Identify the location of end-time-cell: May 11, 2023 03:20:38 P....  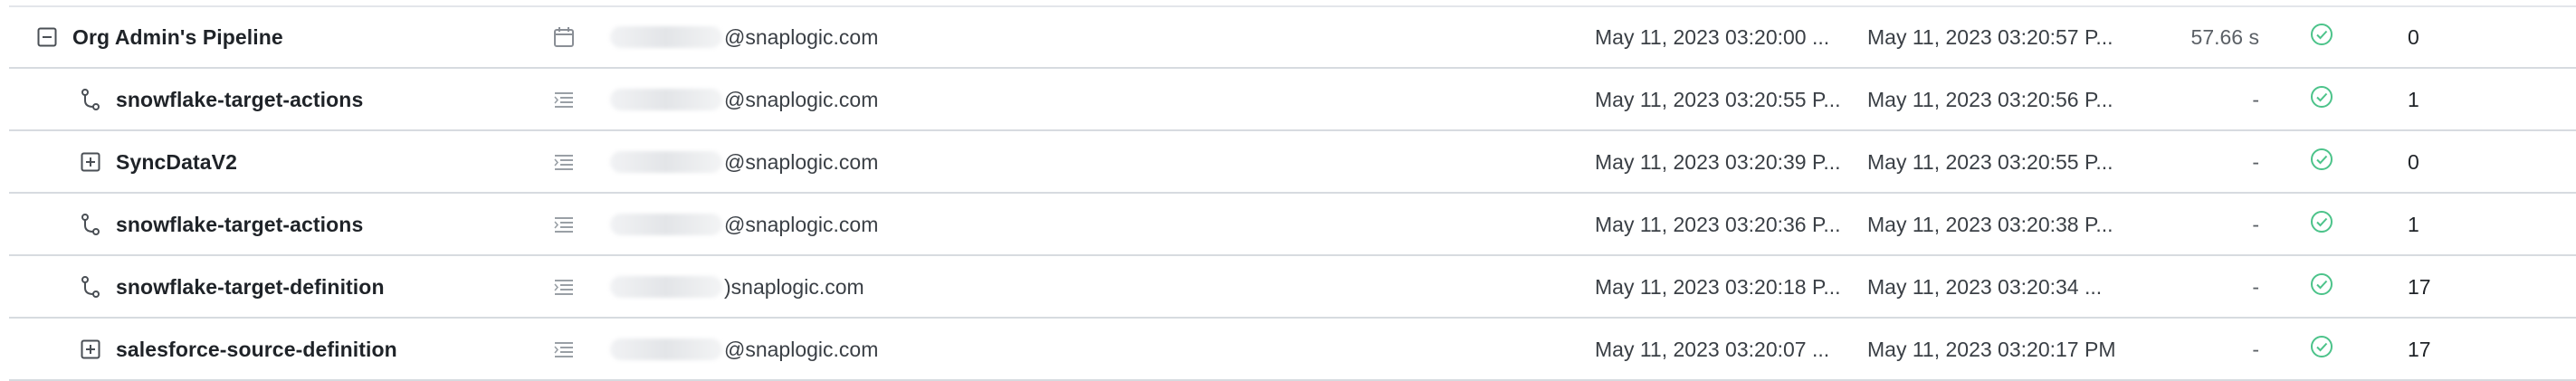
(1990, 225).